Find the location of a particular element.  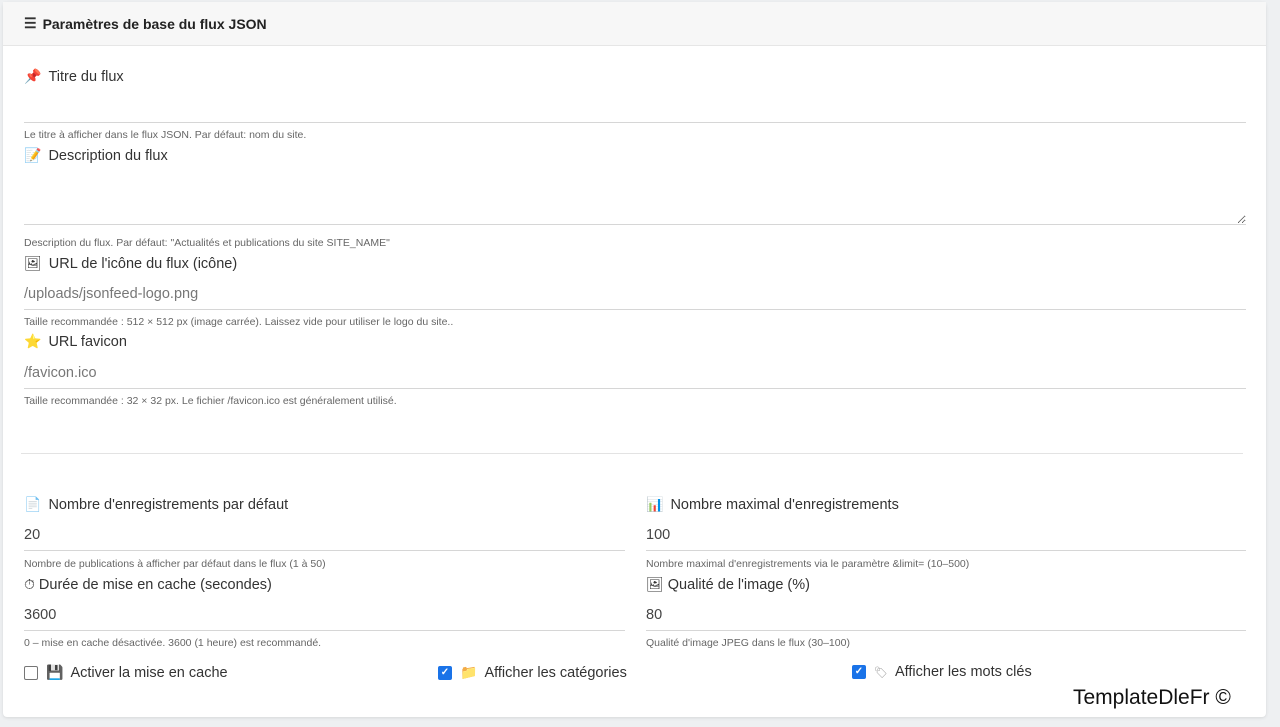

sliders-icon: ☰ is located at coordinates (30, 23).